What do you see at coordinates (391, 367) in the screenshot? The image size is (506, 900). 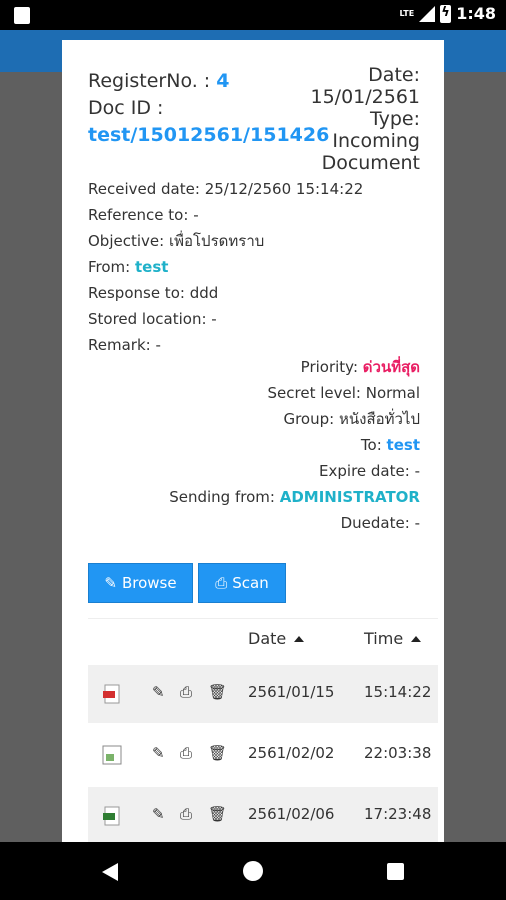 I see `priority-value: ด่วนที่สุด` at bounding box center [391, 367].